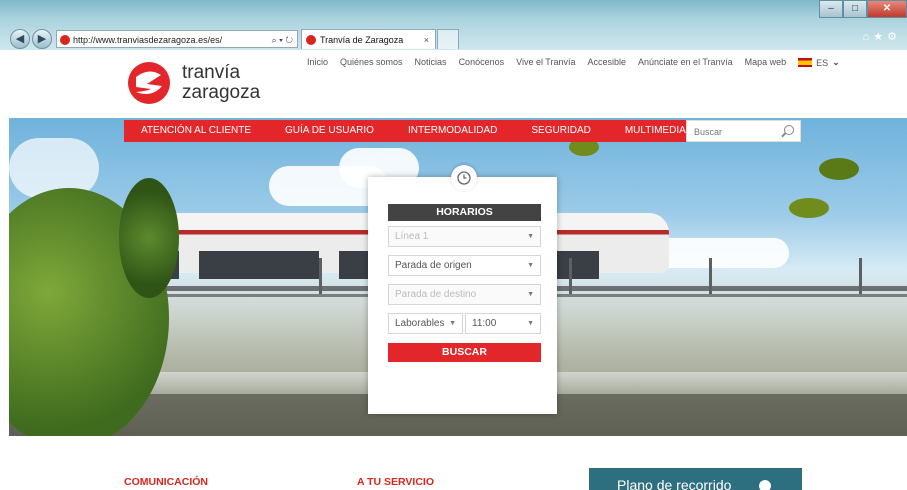 Image resolution: width=907 pixels, height=490 pixels. What do you see at coordinates (836, 62) in the screenshot?
I see `chevron-down-icon: ⌄` at bounding box center [836, 62].